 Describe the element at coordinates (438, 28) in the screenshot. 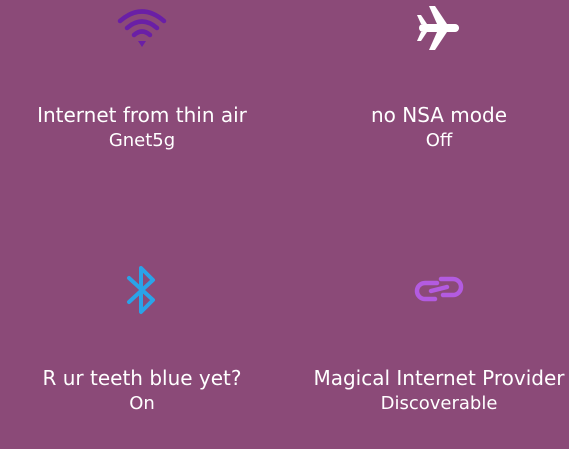

I see `airplane-icon` at that location.